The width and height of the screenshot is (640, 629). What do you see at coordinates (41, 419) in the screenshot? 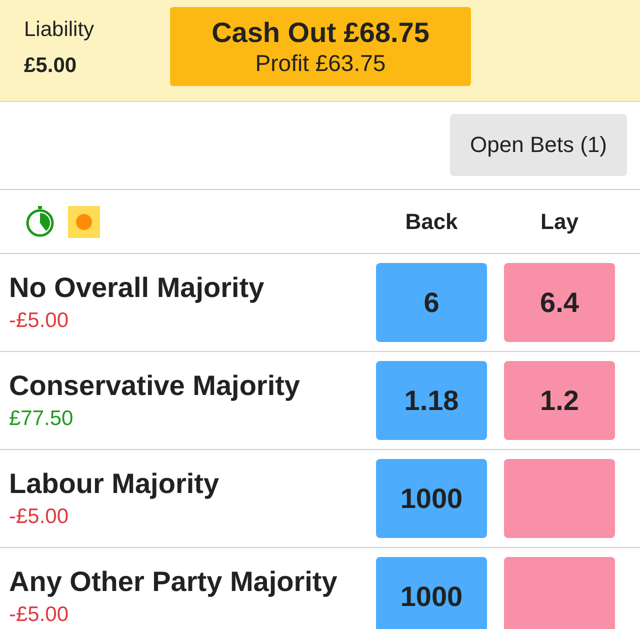
I see `profit-loss-amount: £77.50` at bounding box center [41, 419].